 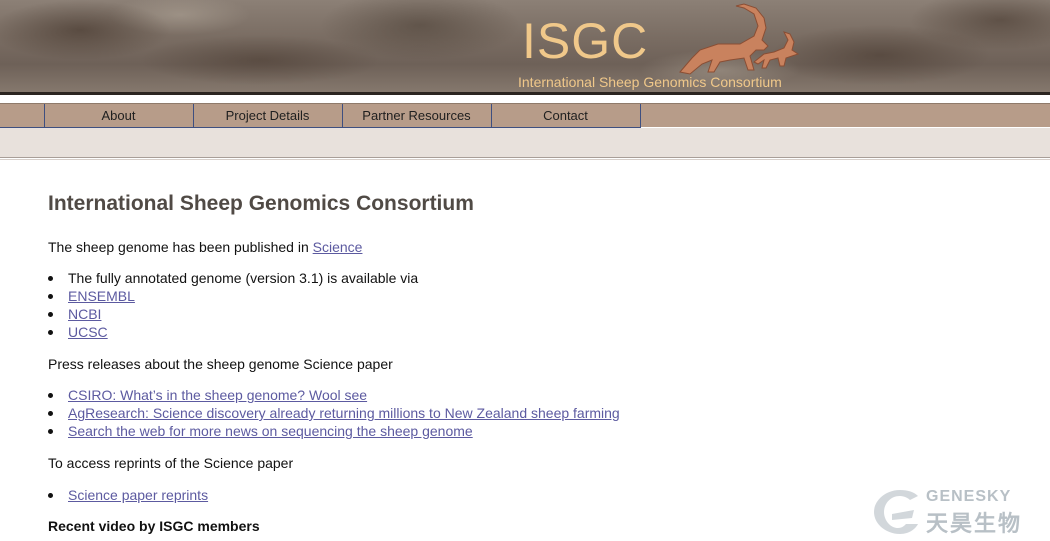 I want to click on subnav-divider, so click(x=525, y=157).